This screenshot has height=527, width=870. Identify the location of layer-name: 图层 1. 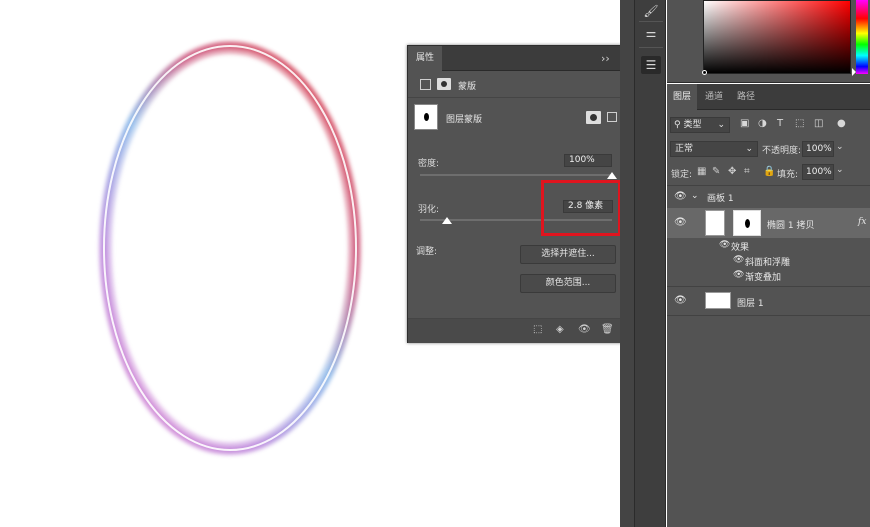
(750, 304).